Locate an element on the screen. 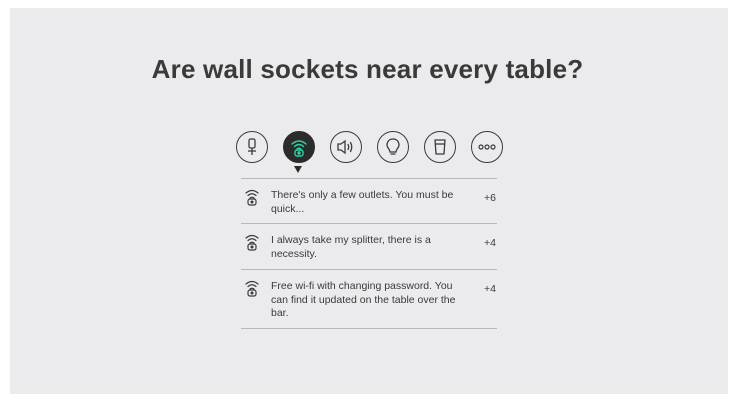 The width and height of the screenshot is (735, 405). lighting-category-button is located at coordinates (393, 147).